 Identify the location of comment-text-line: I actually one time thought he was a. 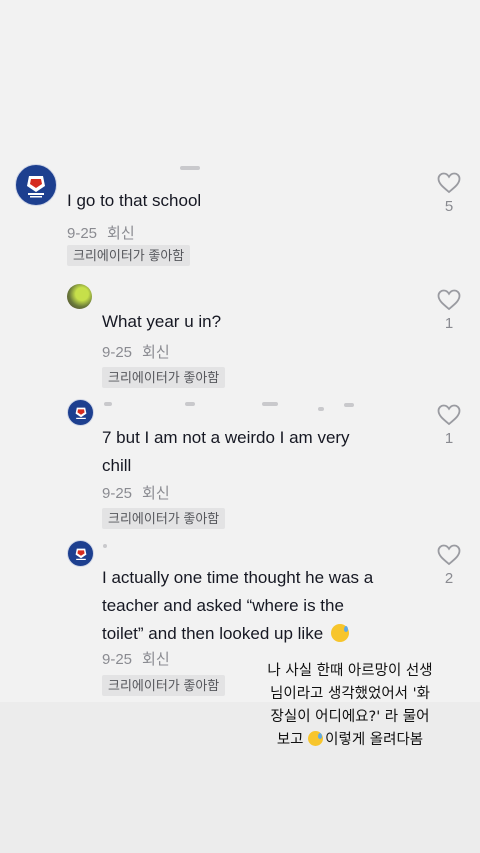
(238, 577).